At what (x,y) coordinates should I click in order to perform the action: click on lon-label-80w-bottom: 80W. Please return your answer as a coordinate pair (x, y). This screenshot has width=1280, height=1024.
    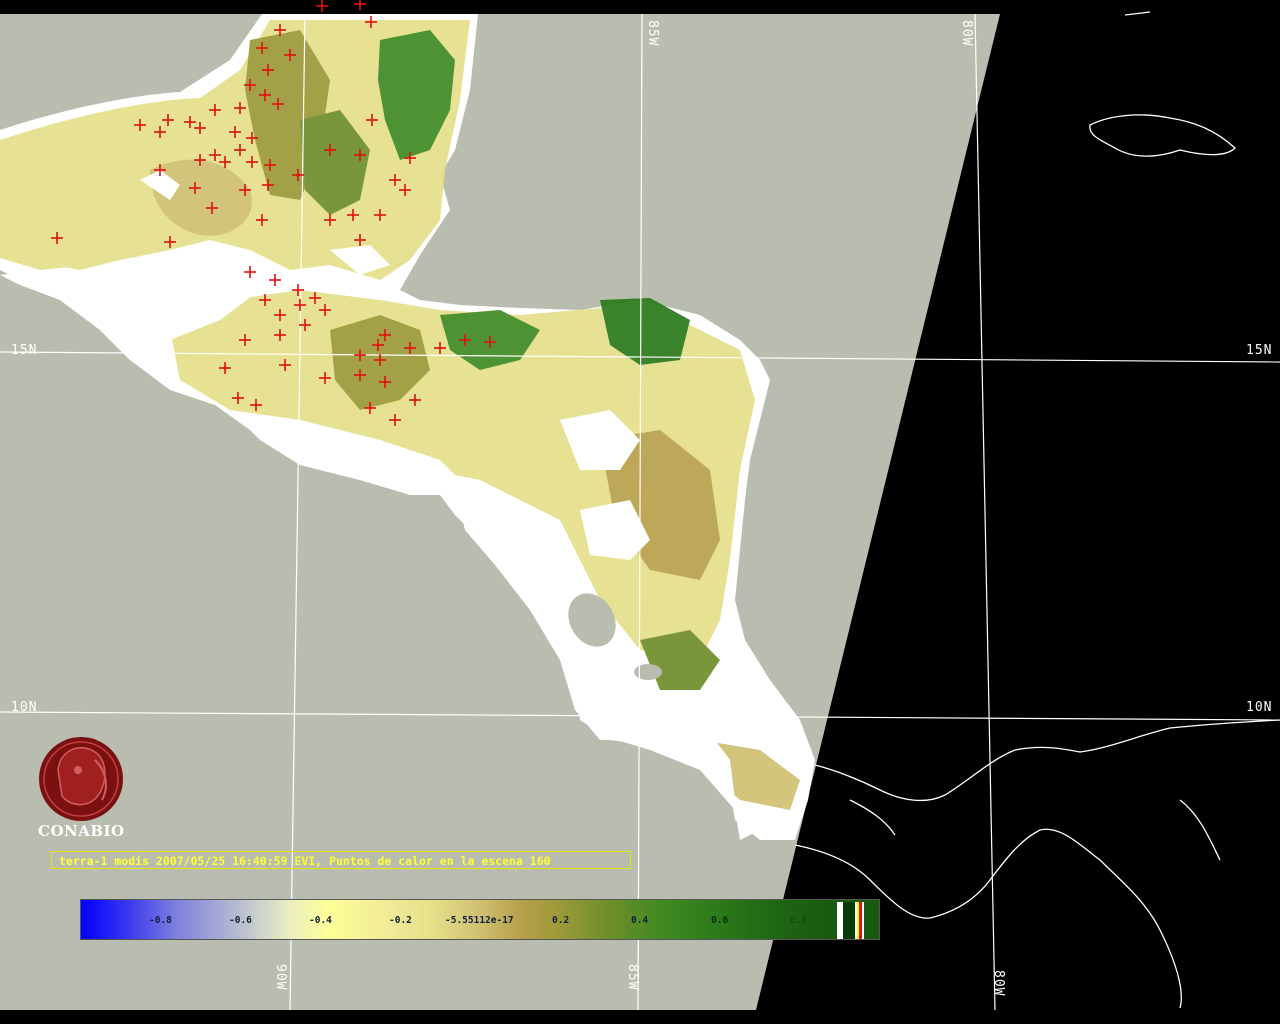
    Looking at the image, I should click on (998, 983).